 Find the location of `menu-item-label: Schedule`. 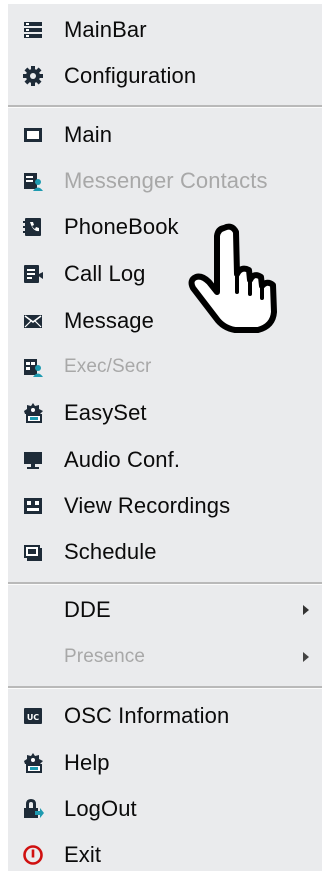

menu-item-label: Schedule is located at coordinates (110, 551).